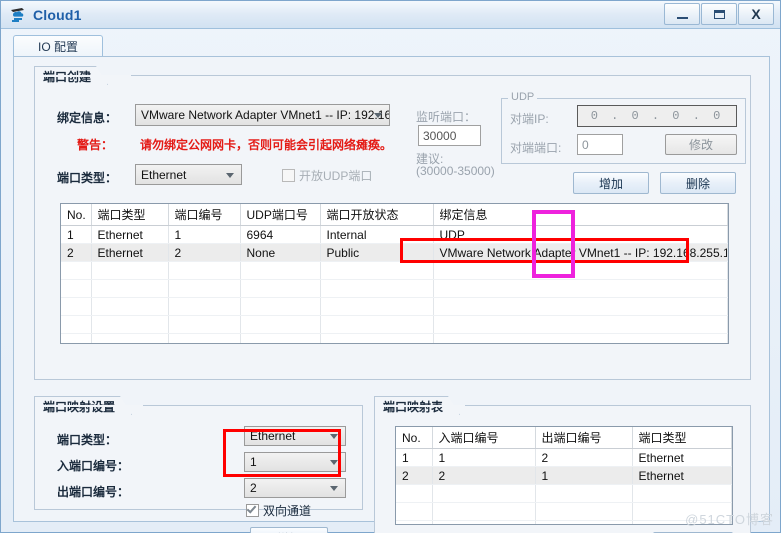 This screenshot has height=533, width=781. What do you see at coordinates (93, 492) in the screenshot?
I see `out-port-label: 出端口编号：` at bounding box center [93, 492].